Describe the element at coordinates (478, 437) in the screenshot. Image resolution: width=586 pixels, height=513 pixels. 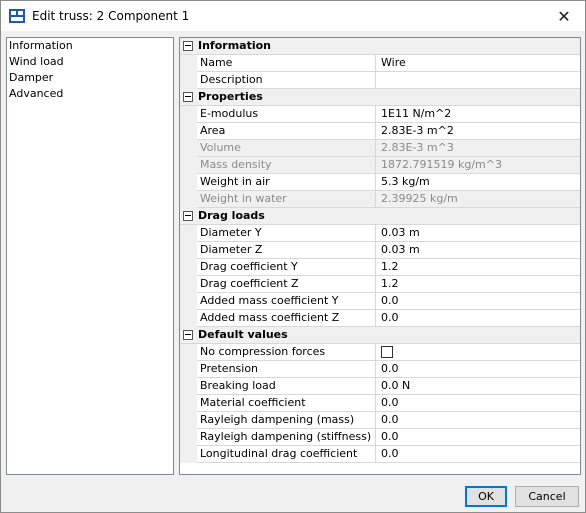
I see `rayleigh-stiffness-value: 0.0` at that location.